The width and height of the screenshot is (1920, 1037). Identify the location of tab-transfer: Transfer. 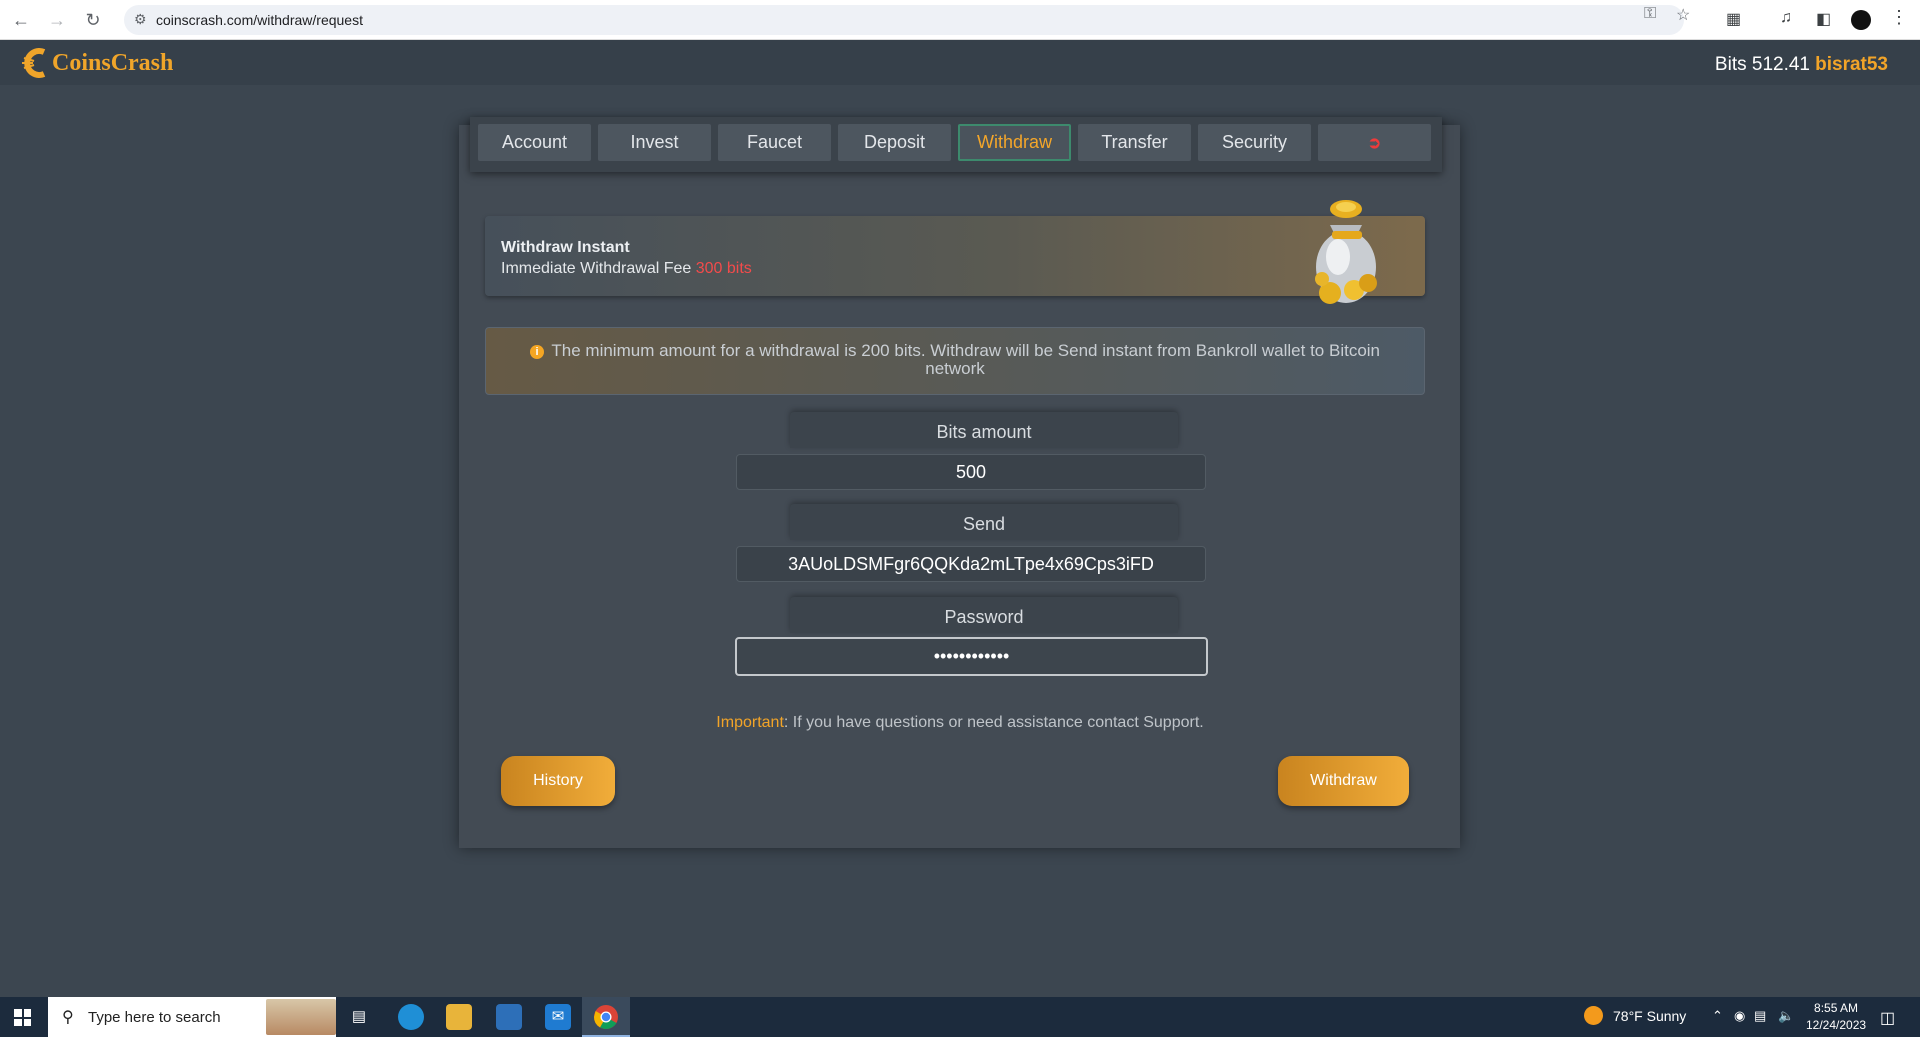
(1134, 142).